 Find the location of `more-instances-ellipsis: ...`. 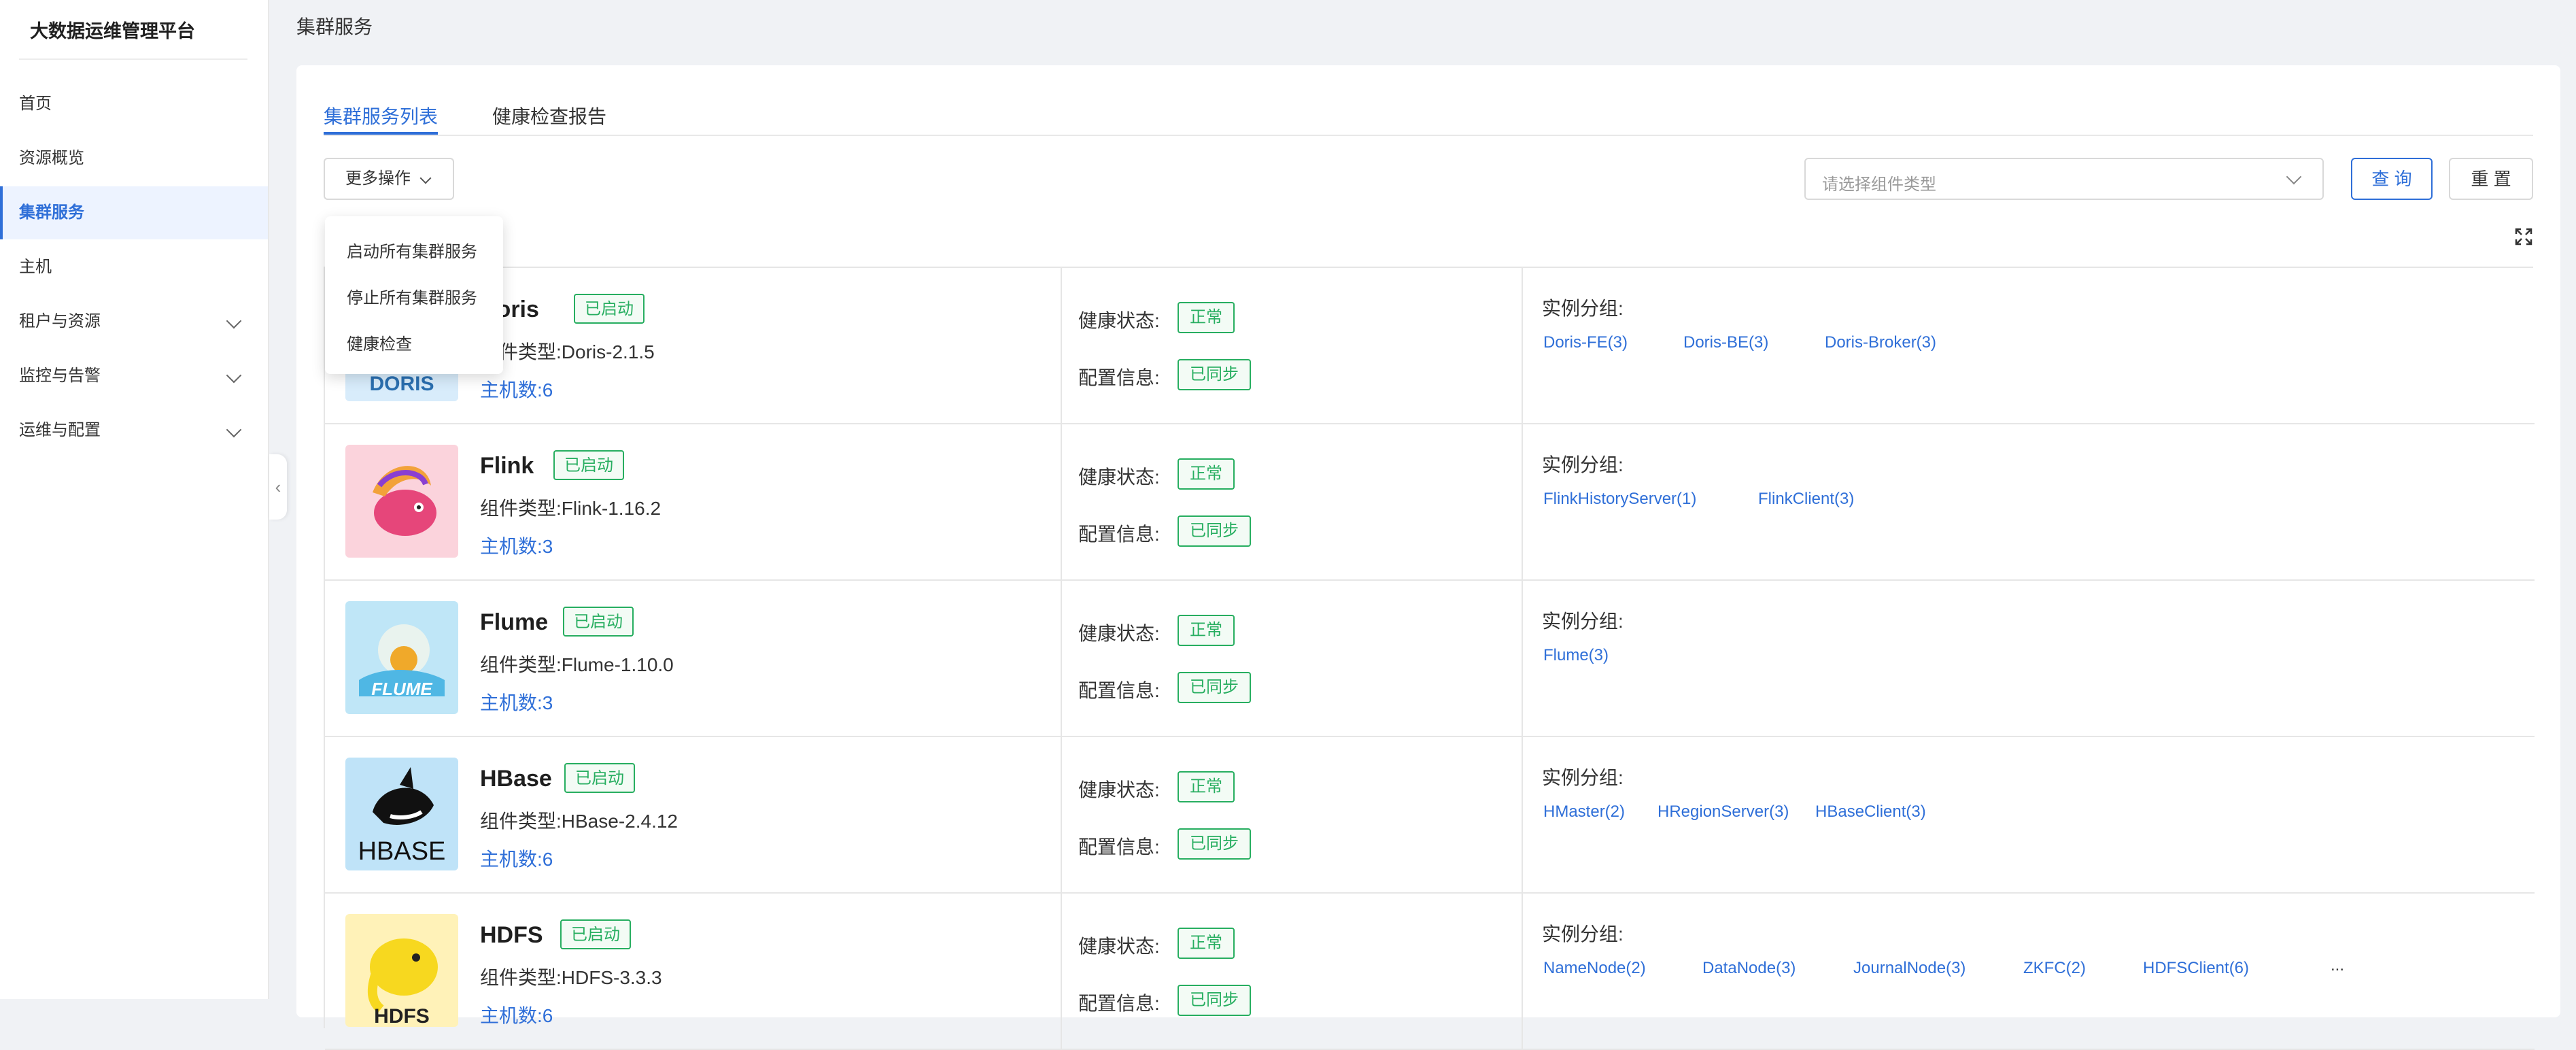

more-instances-ellipsis: ... is located at coordinates (2337, 965).